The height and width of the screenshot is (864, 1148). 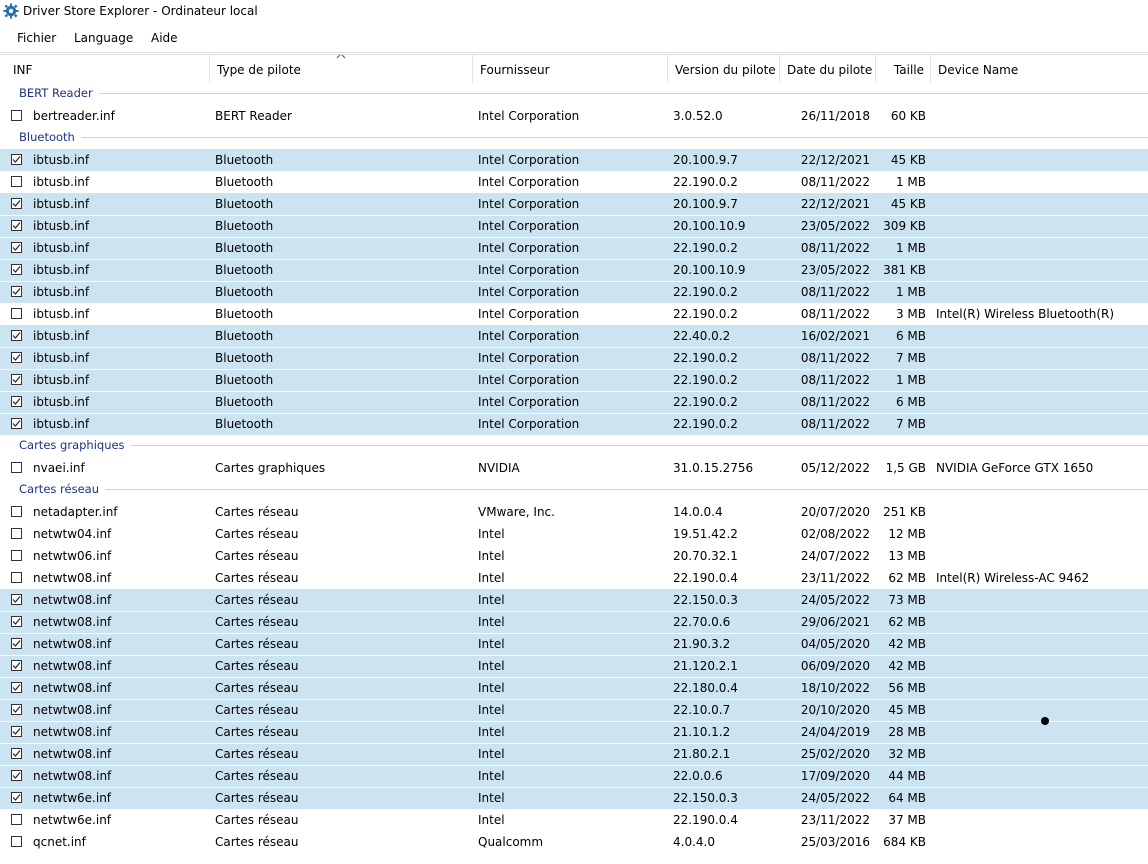 I want to click on group-header: Bluetooth, so click(x=574, y=138).